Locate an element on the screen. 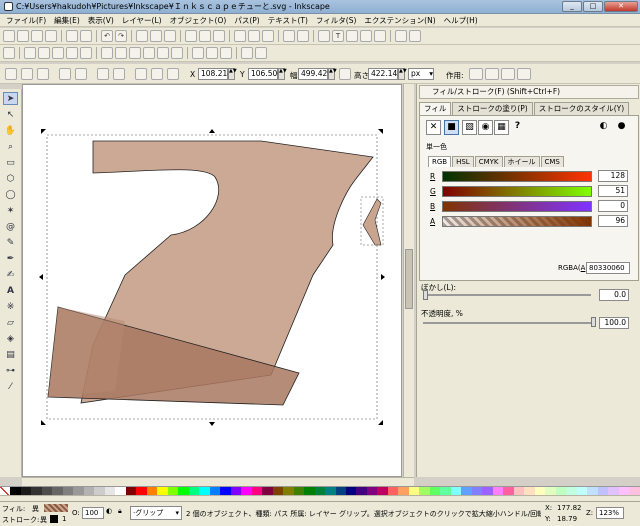 The image size is (640, 526). g-slider is located at coordinates (517, 191).